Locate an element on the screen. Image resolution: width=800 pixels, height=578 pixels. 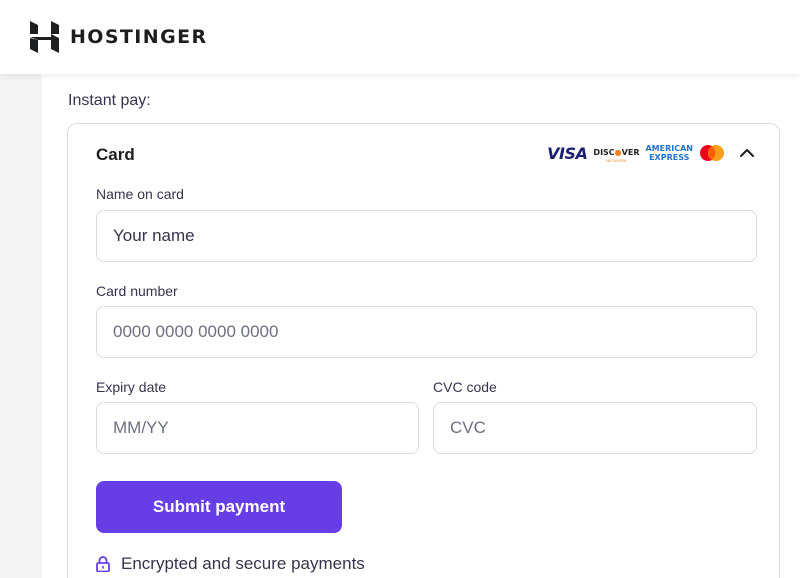
card-number-label: Card number is located at coordinates (137, 291).